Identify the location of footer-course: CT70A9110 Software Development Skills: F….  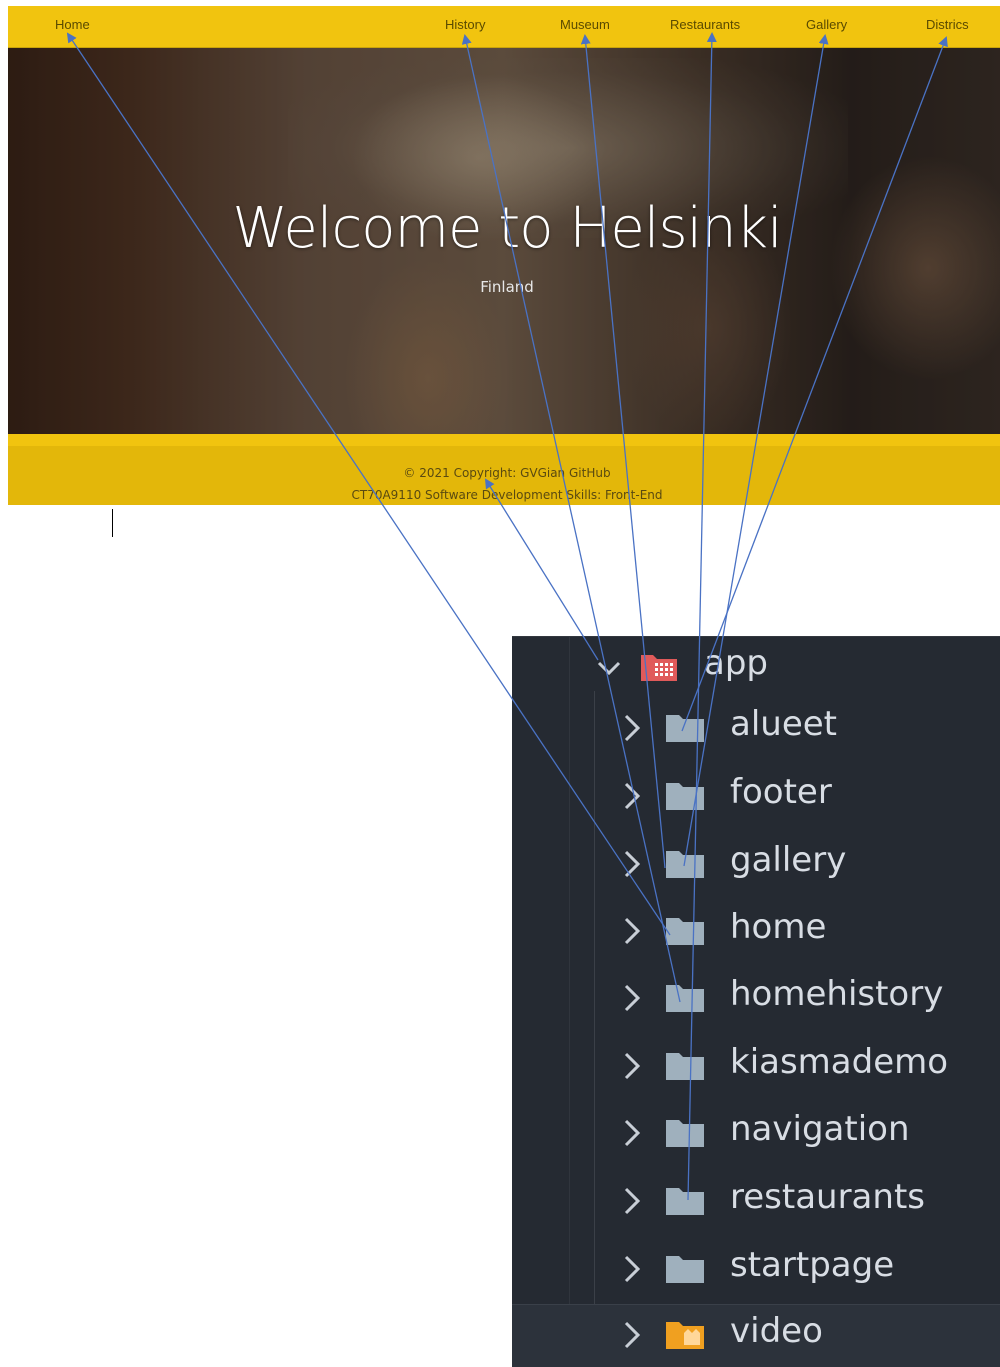
(507, 495).